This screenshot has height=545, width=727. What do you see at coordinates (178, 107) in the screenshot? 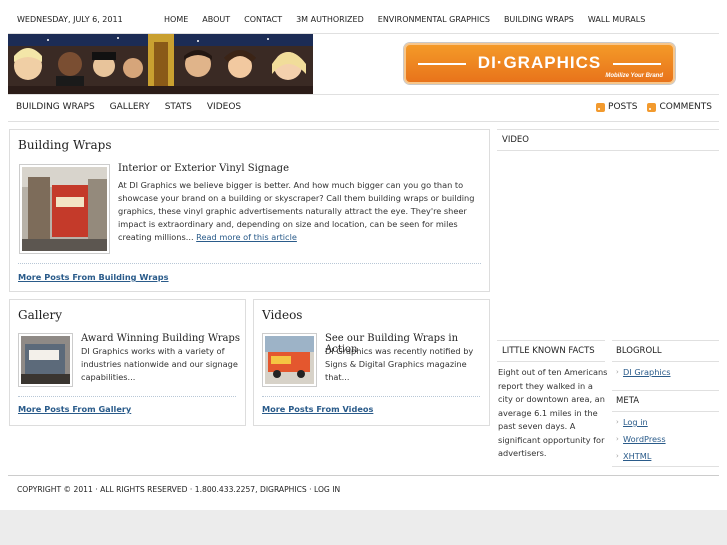
I see `nav-stats: STATS` at bounding box center [178, 107].